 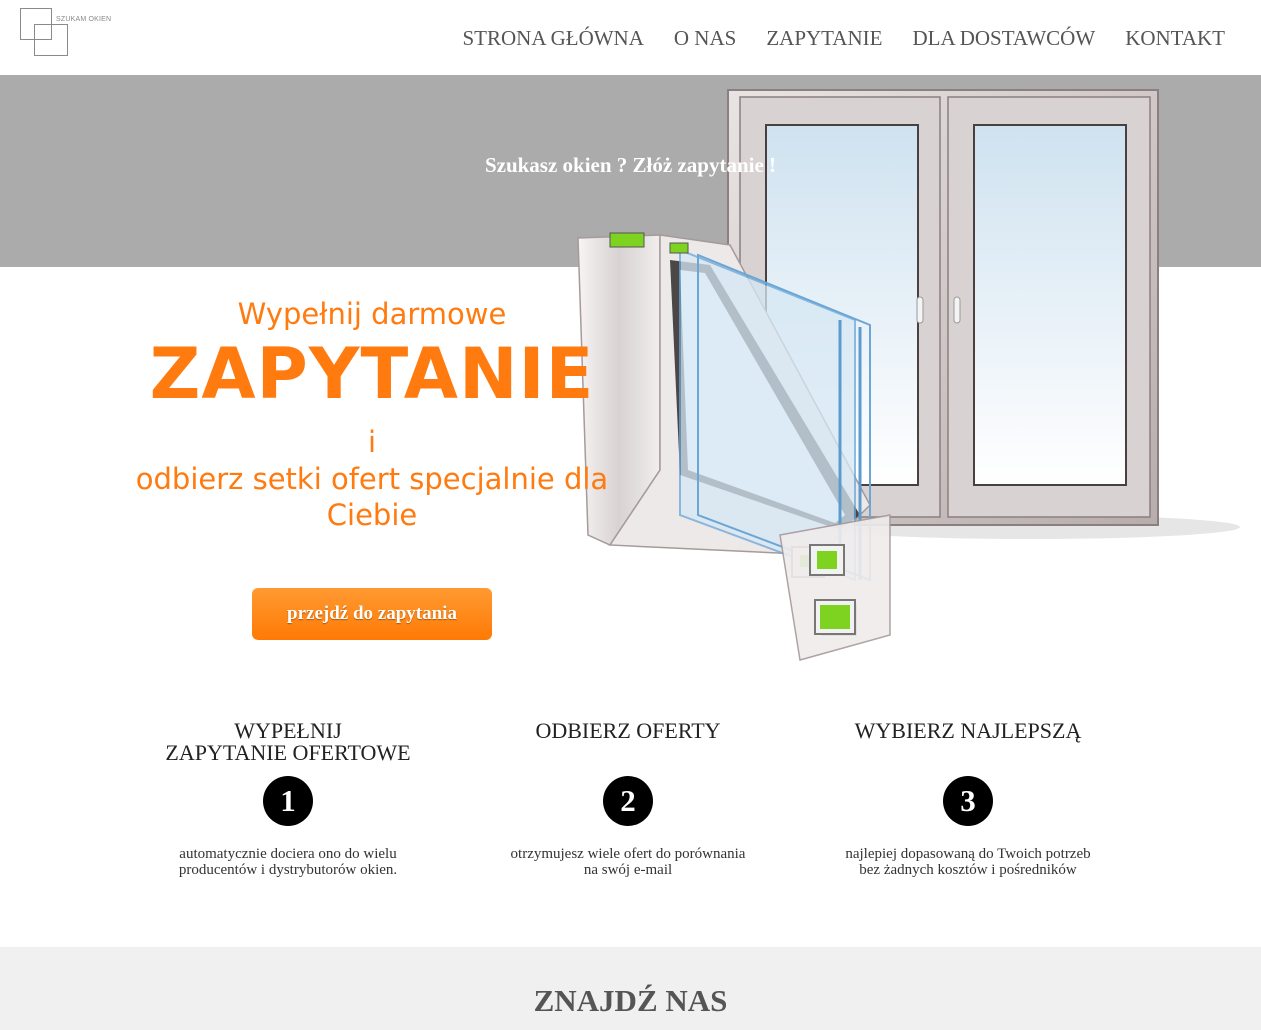 I want to click on step-title: ODBIERZ OFERTY, so click(x=628, y=742).